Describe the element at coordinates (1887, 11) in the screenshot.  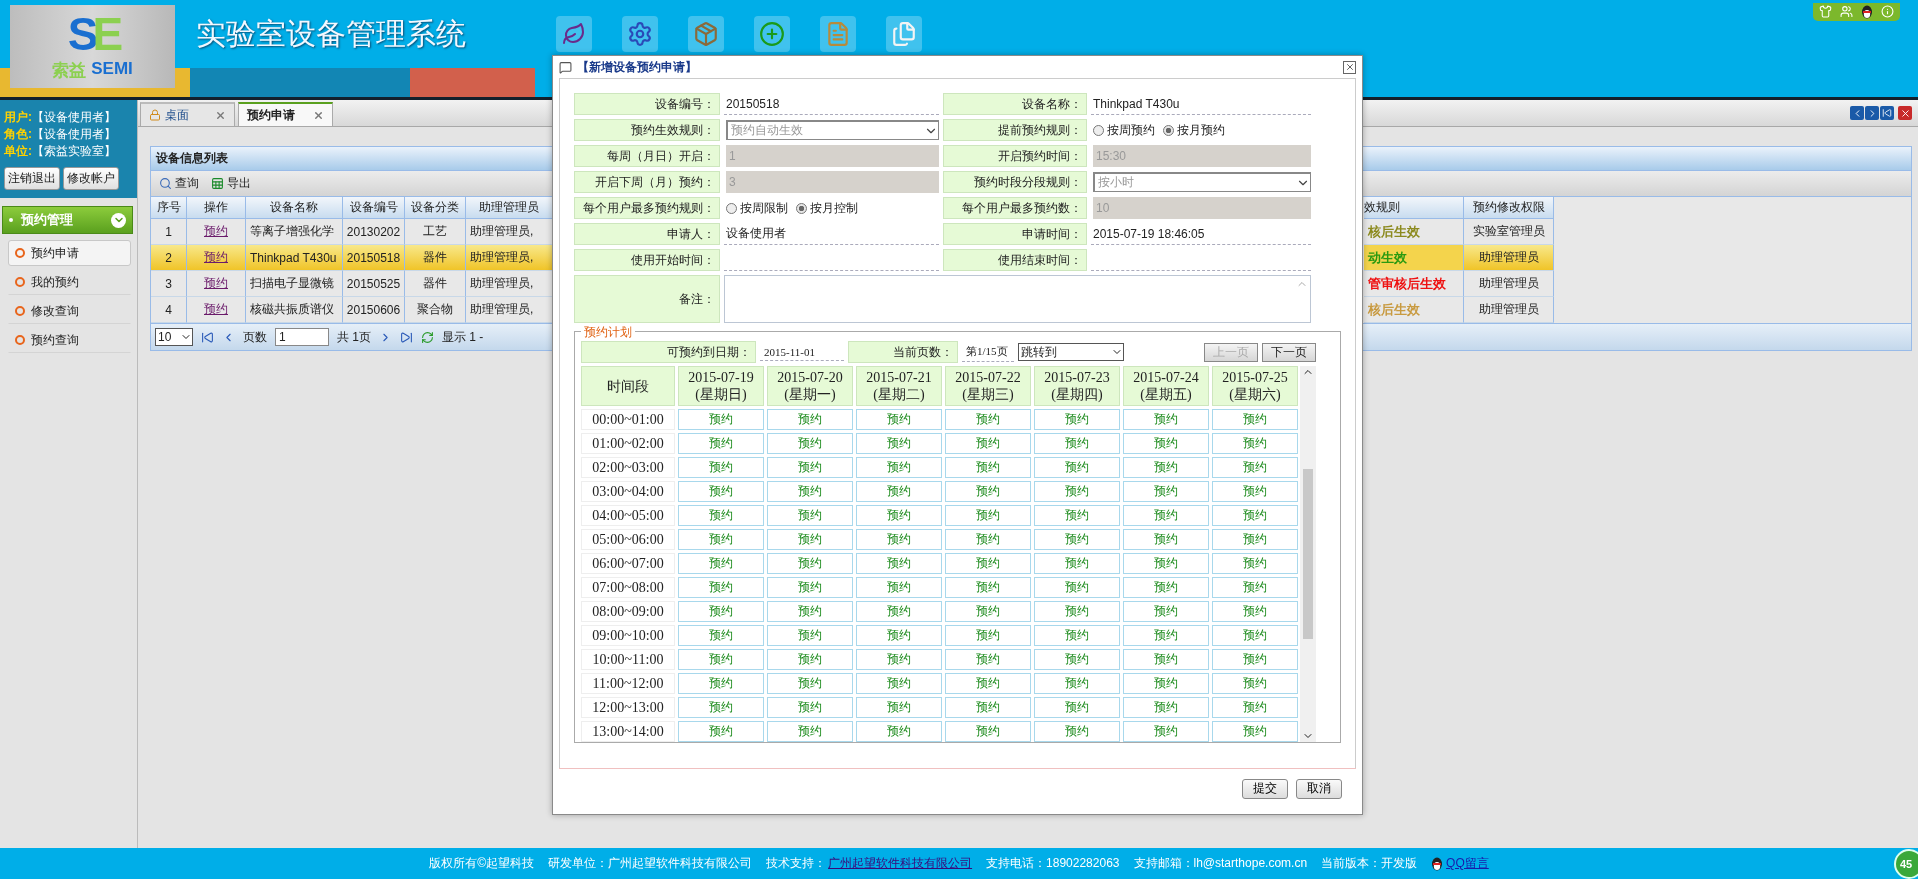
I see `info-icon` at that location.